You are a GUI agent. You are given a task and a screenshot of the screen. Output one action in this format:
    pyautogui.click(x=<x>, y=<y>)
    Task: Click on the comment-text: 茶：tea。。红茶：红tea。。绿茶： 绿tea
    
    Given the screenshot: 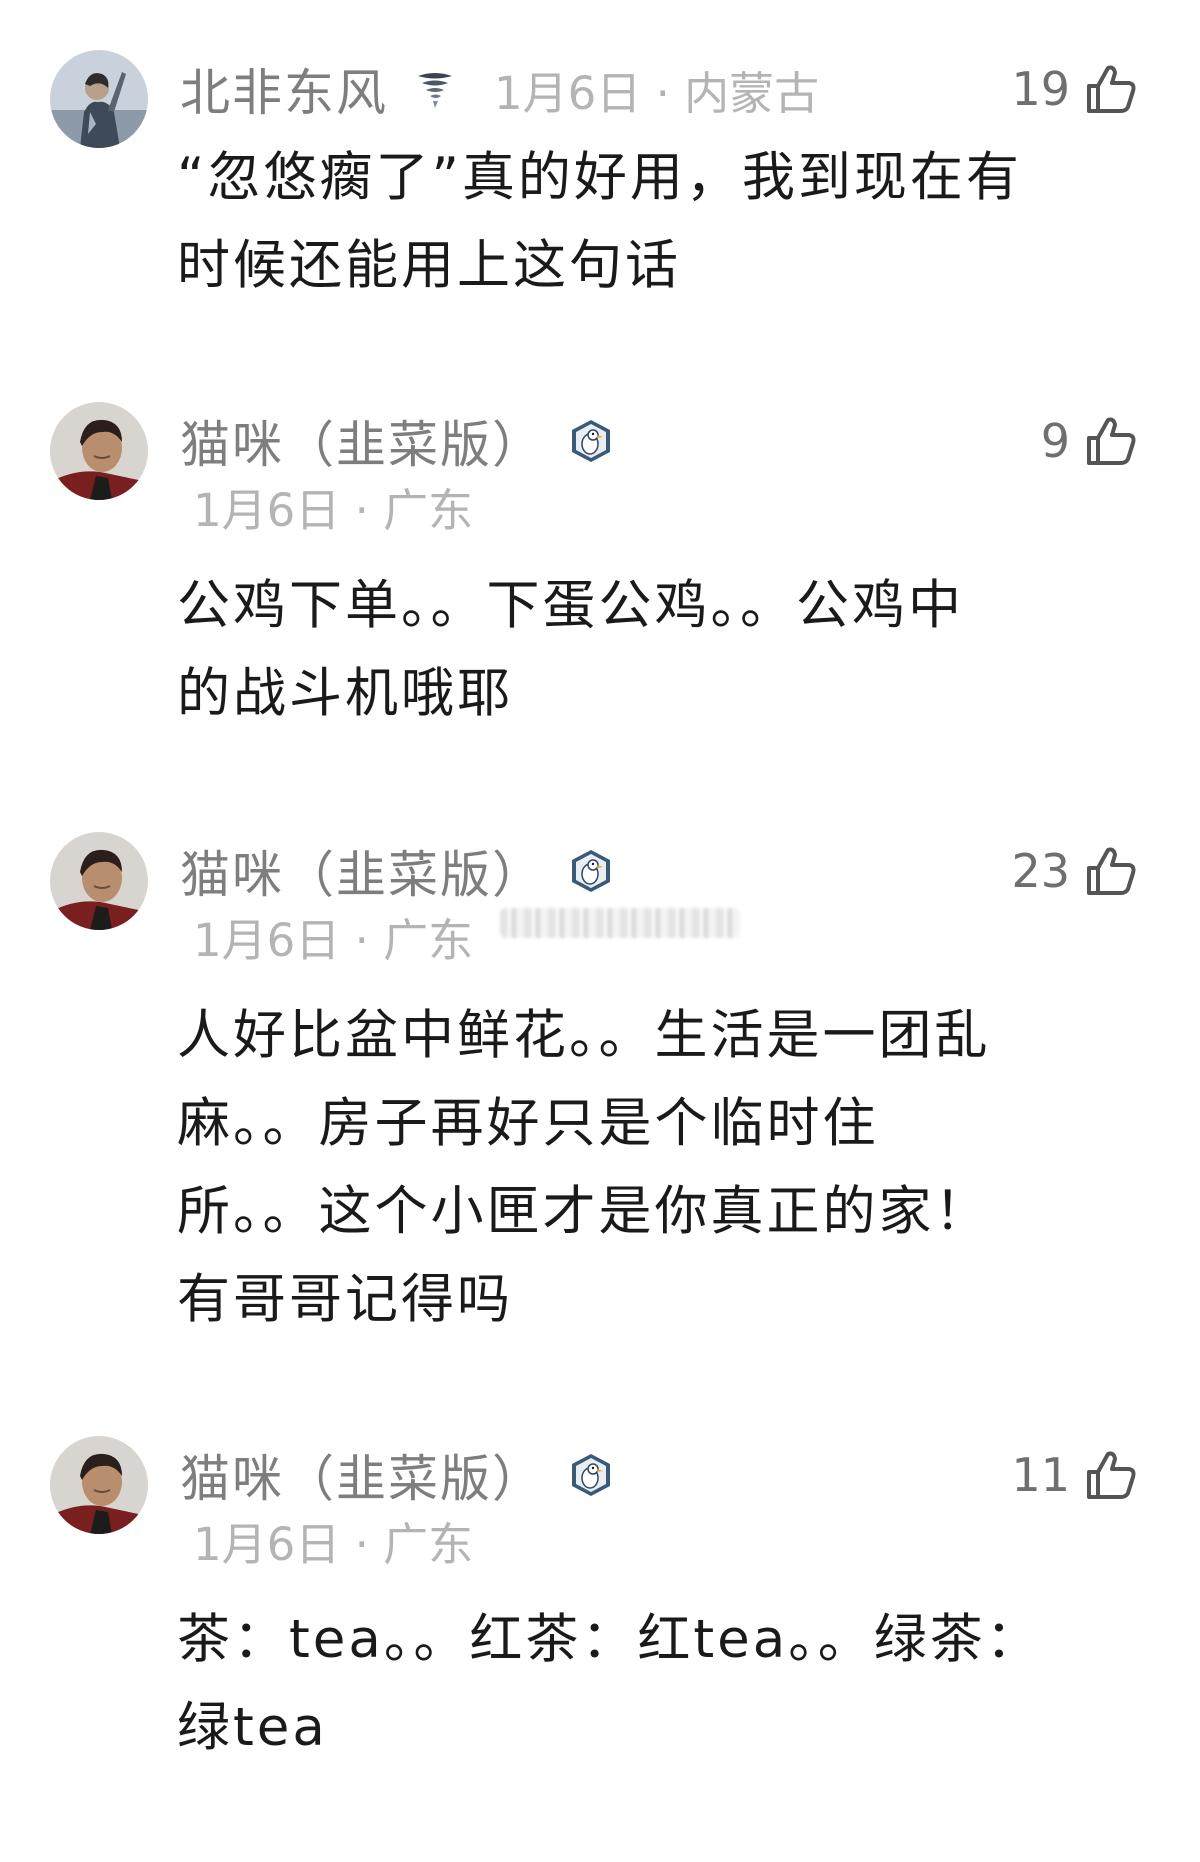 What is the action you would take?
    pyautogui.click(x=609, y=1683)
    